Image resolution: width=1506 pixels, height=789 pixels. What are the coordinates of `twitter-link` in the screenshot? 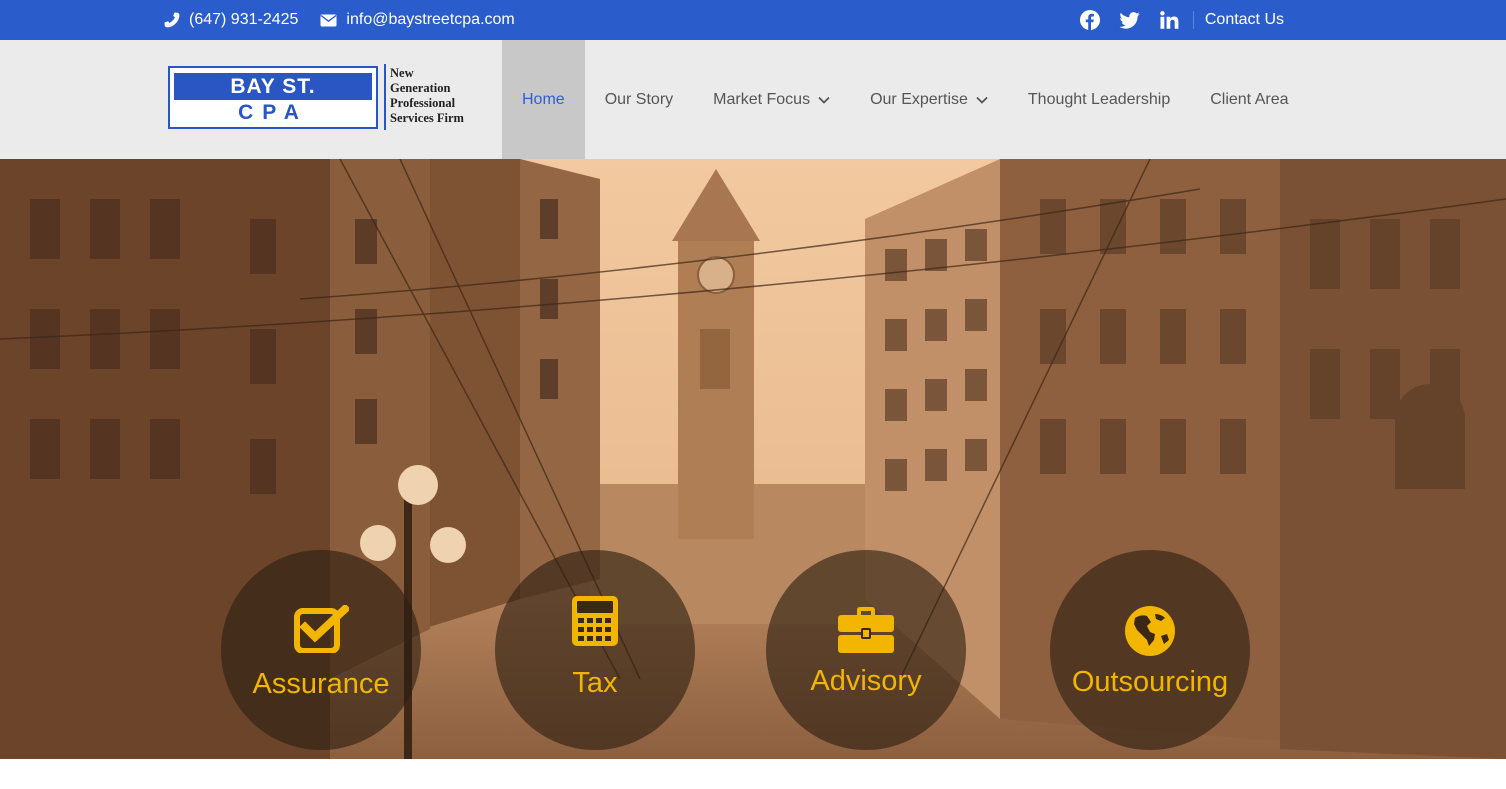 It's located at (1130, 20).